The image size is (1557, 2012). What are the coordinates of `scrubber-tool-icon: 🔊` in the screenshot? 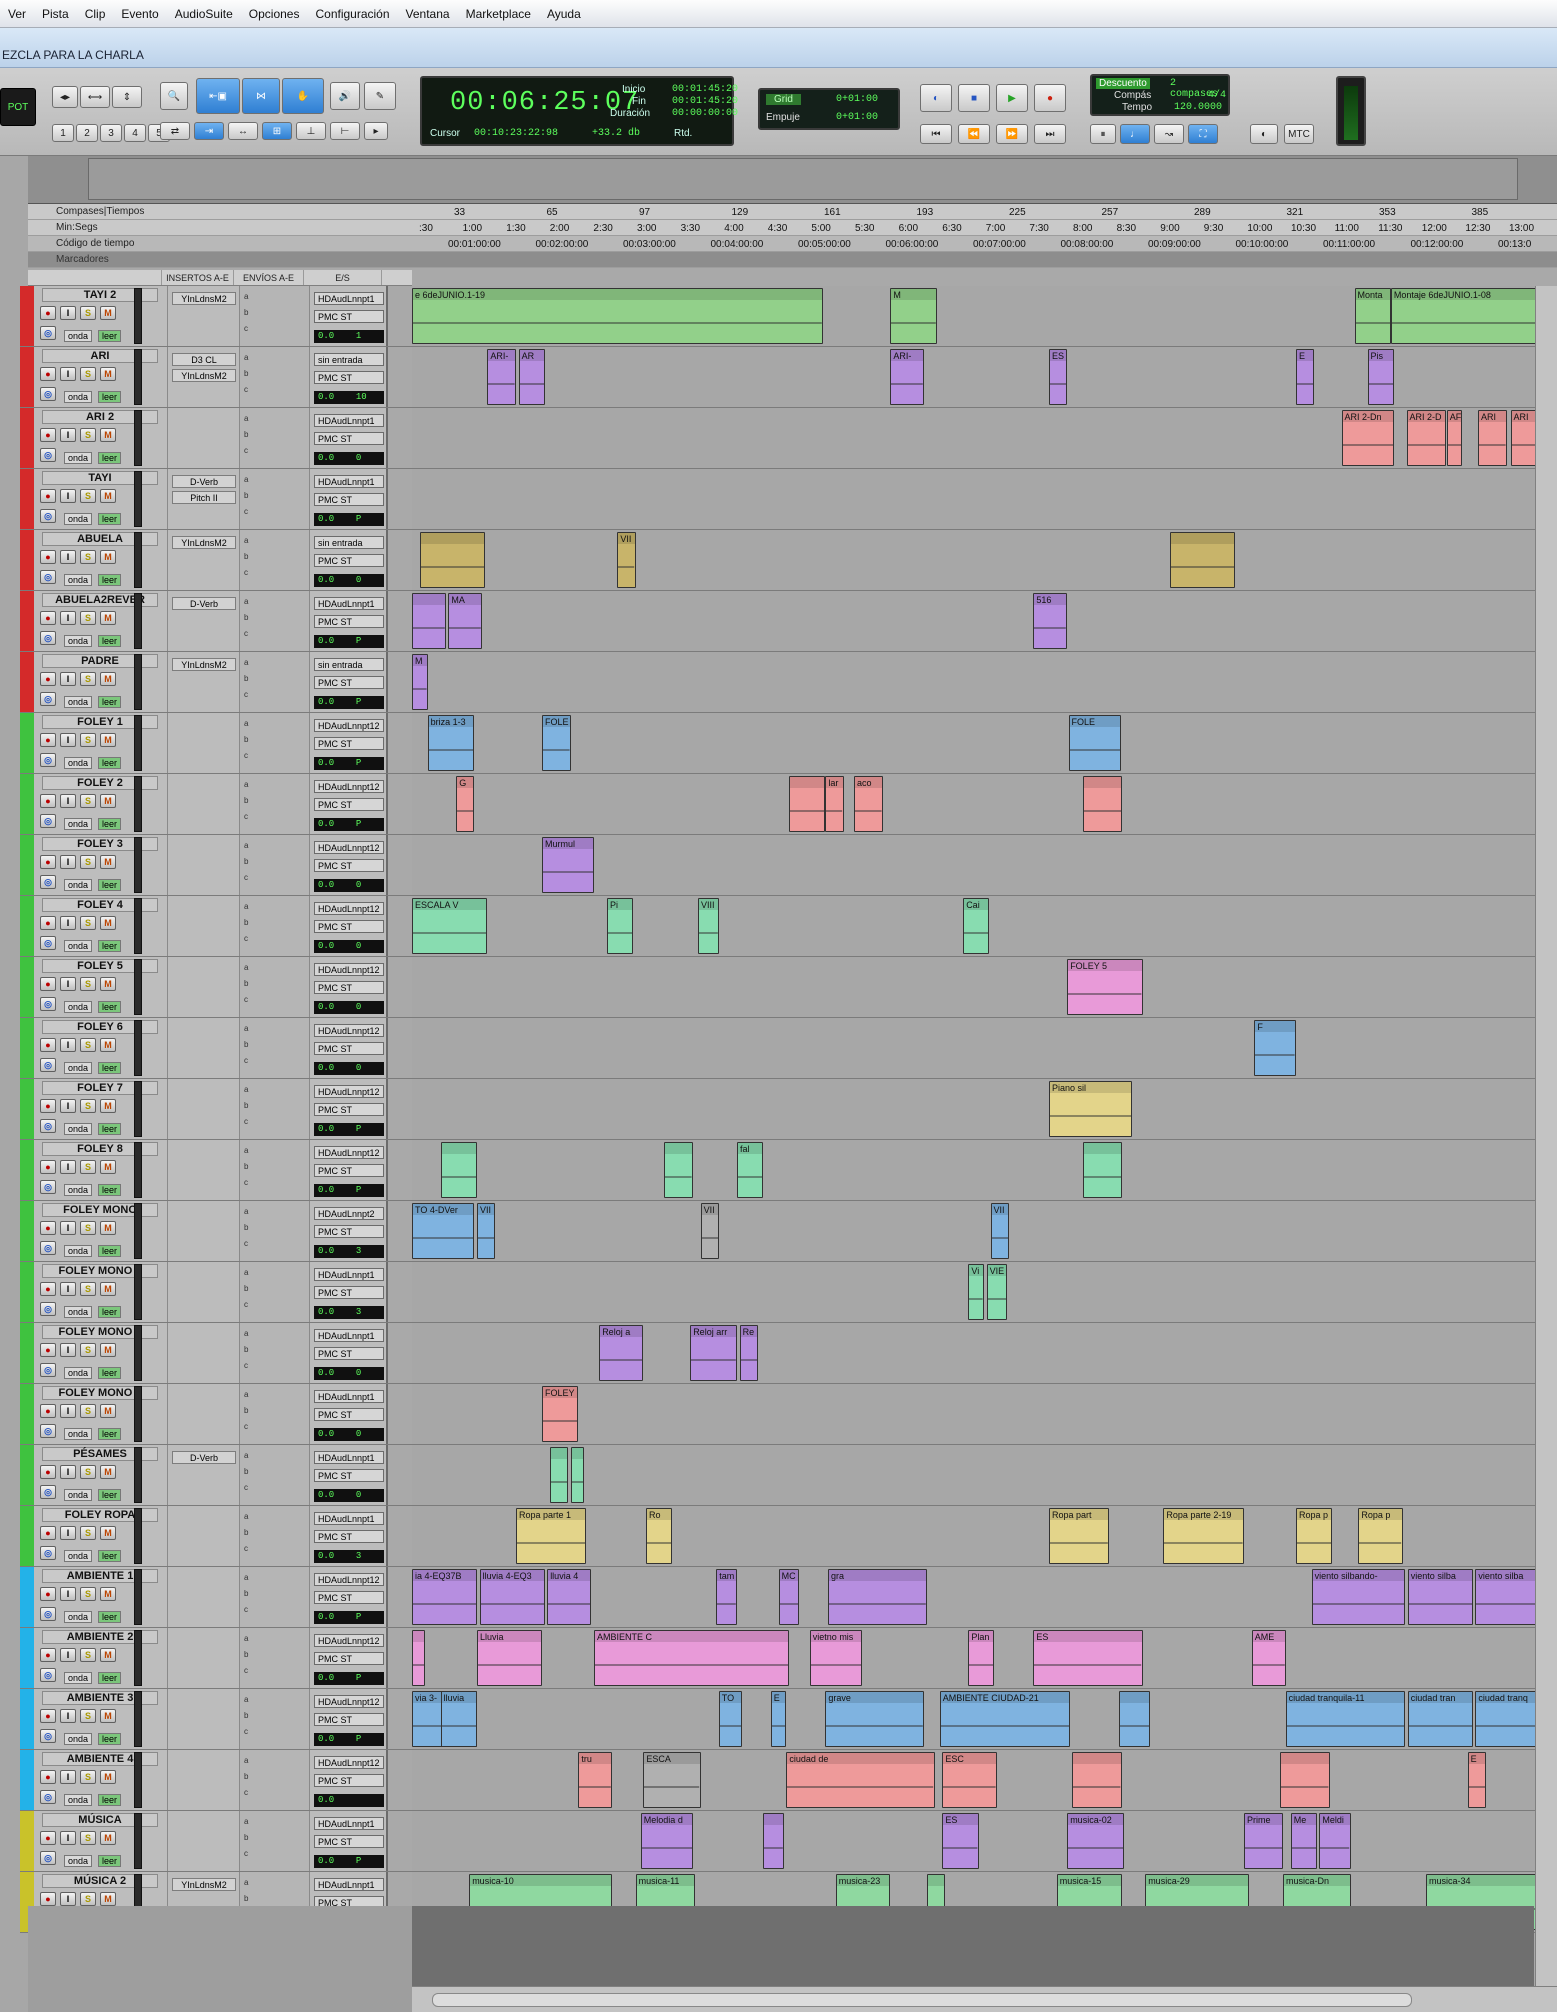 It's located at (345, 96).